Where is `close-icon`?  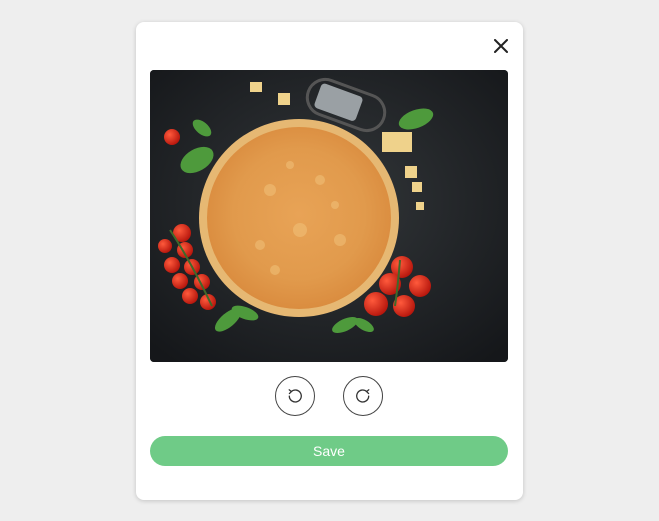 close-icon is located at coordinates (501, 46).